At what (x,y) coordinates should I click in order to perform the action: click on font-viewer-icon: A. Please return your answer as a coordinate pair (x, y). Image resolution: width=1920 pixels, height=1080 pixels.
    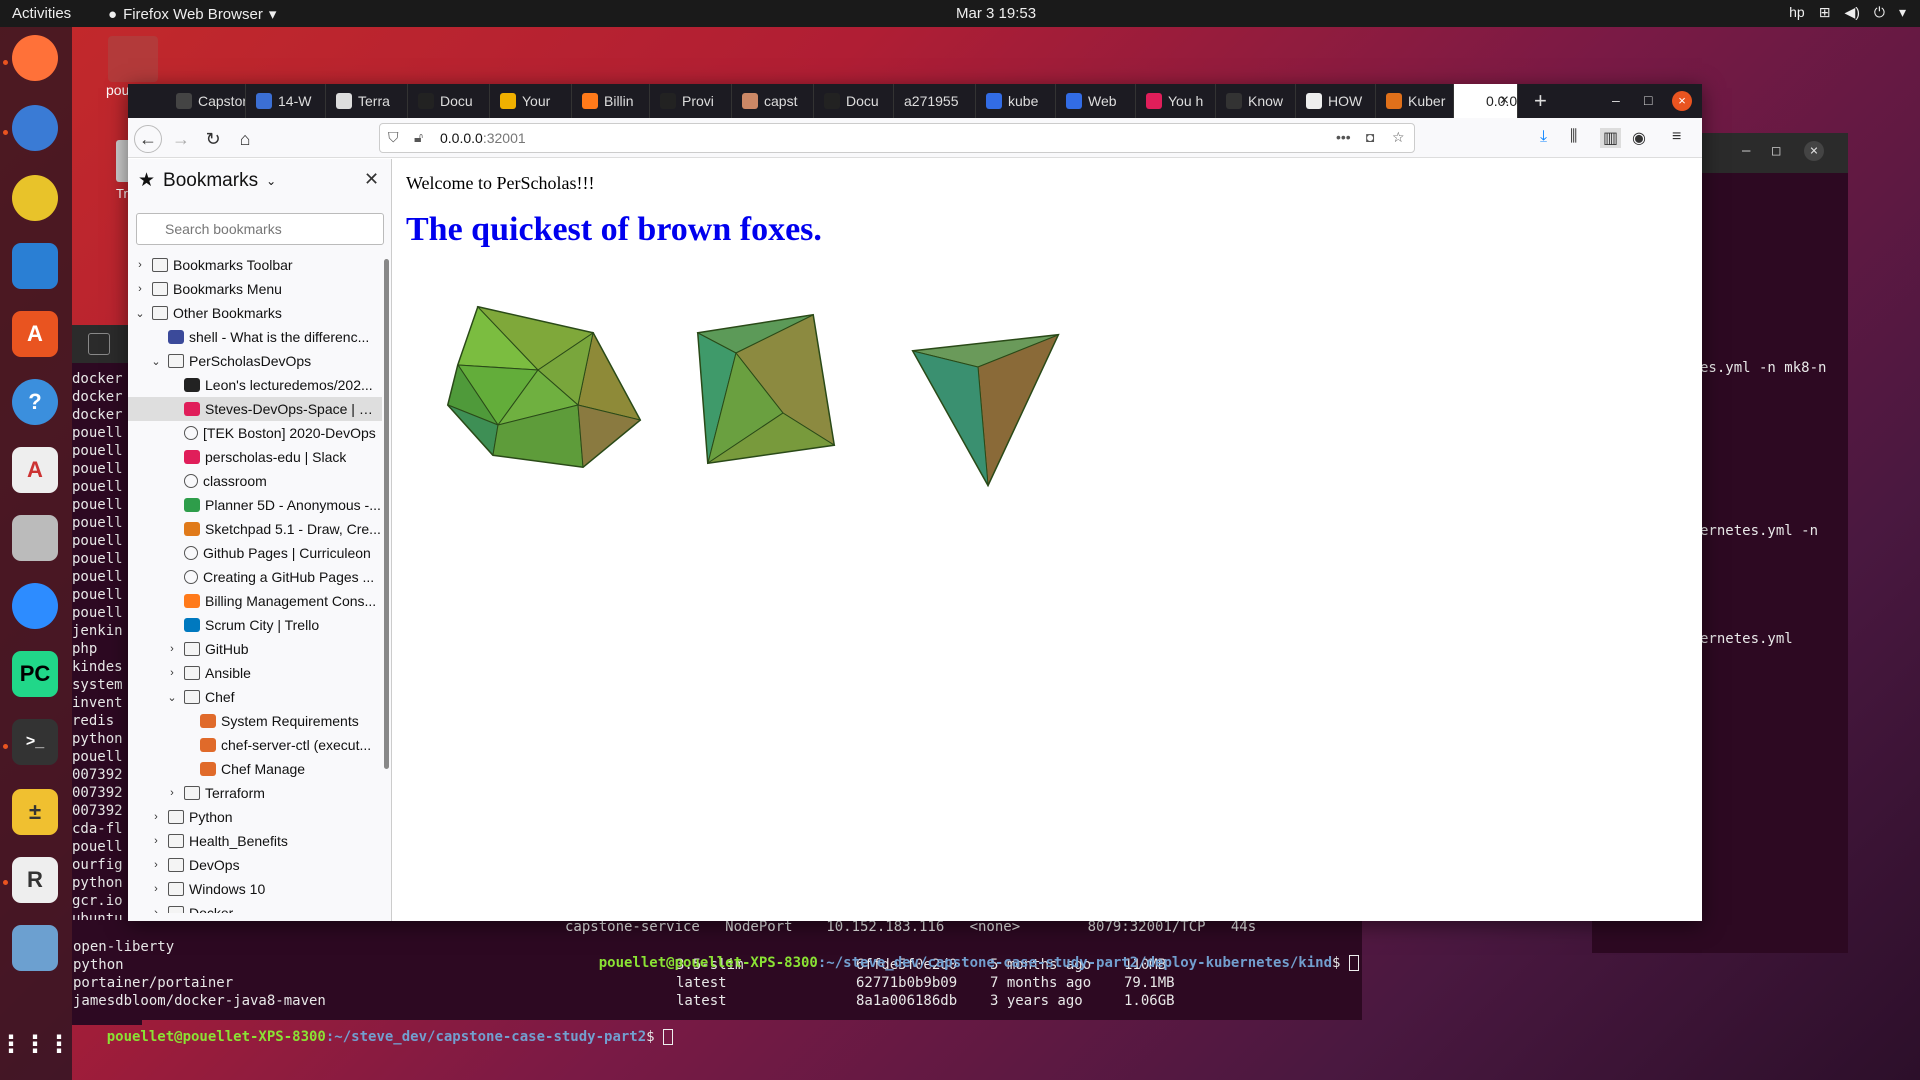
    Looking at the image, I should click on (35, 470).